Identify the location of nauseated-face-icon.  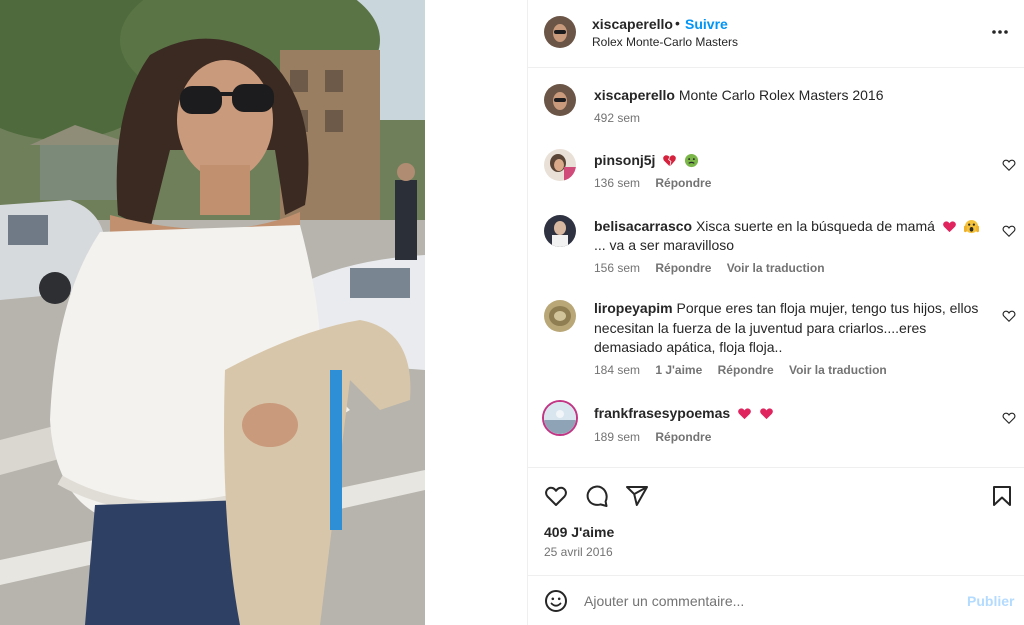
(692, 160).